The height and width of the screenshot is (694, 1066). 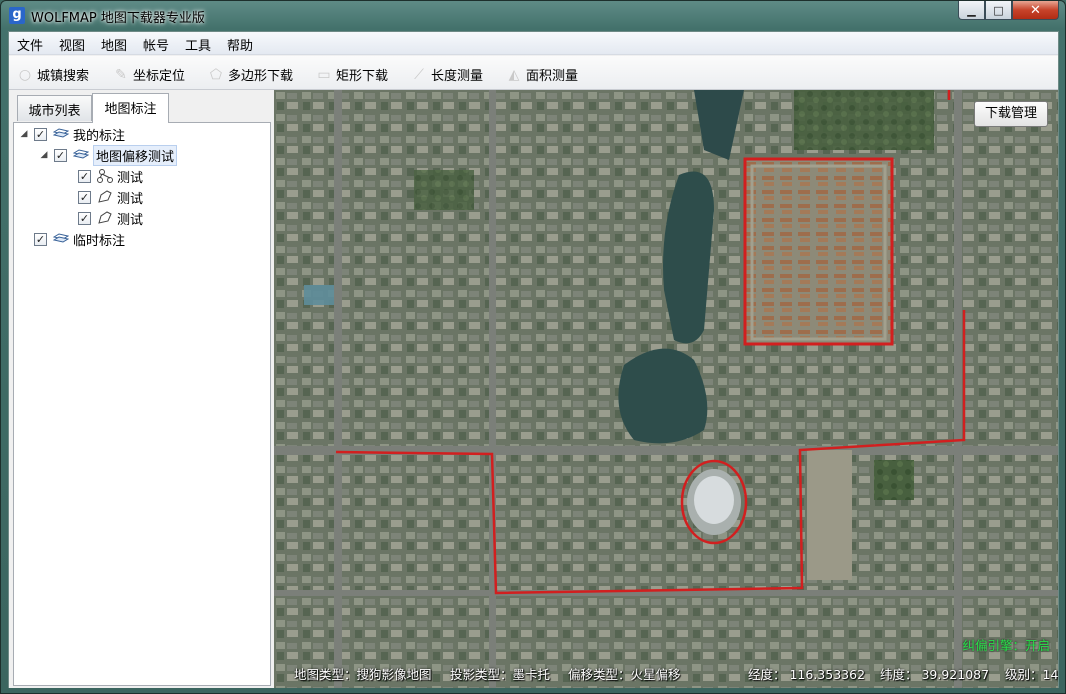 I want to click on download-manager-button: 下载管理, so click(x=1011, y=114).